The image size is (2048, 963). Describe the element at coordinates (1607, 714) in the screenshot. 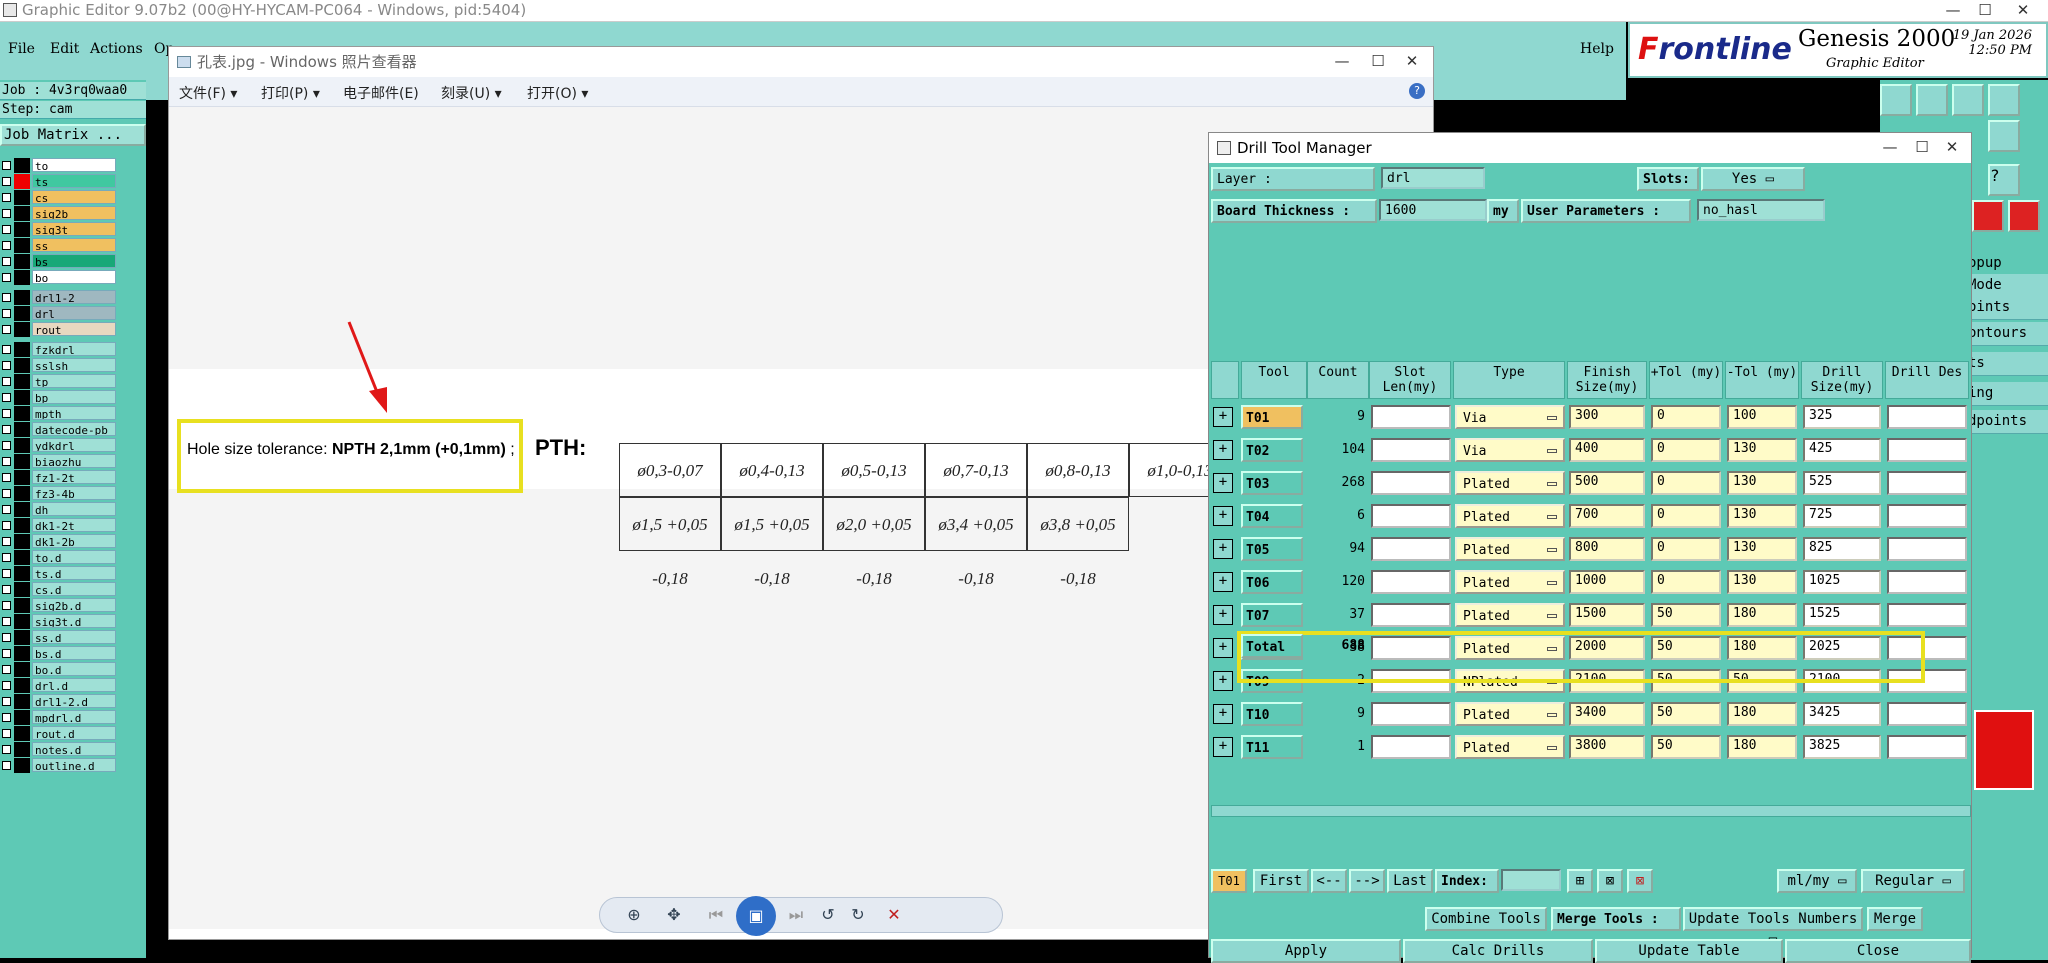

I see `finish-size-field: 3400` at that location.